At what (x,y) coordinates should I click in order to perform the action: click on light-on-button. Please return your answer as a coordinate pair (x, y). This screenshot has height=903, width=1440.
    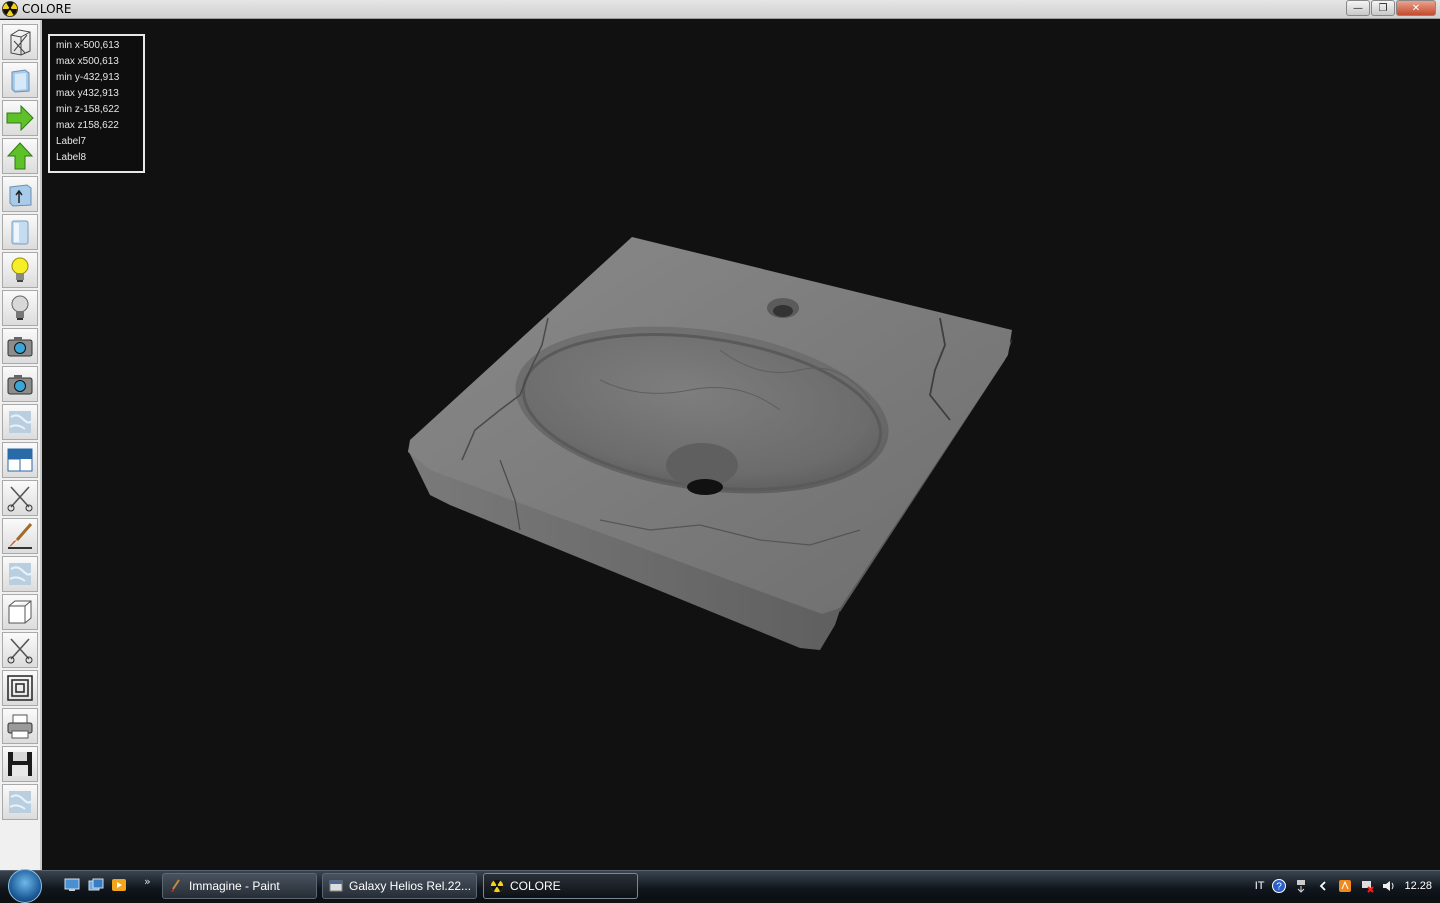
    Looking at the image, I should click on (20, 270).